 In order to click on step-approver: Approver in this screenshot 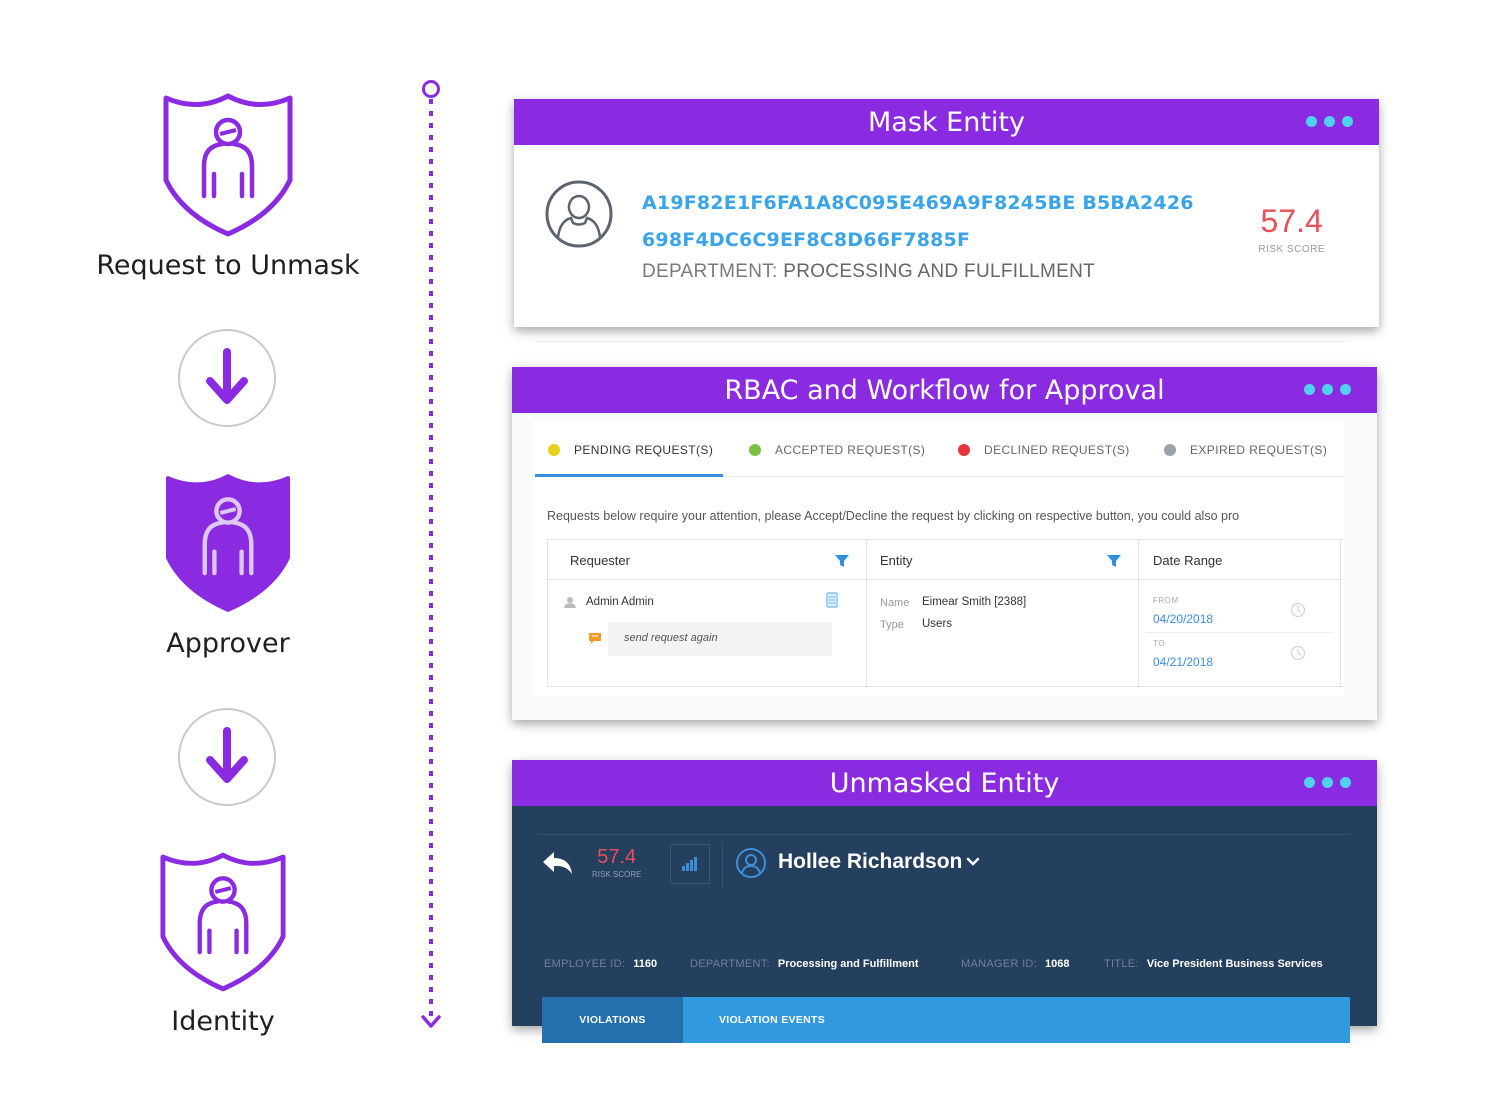, I will do `click(228, 565)`.